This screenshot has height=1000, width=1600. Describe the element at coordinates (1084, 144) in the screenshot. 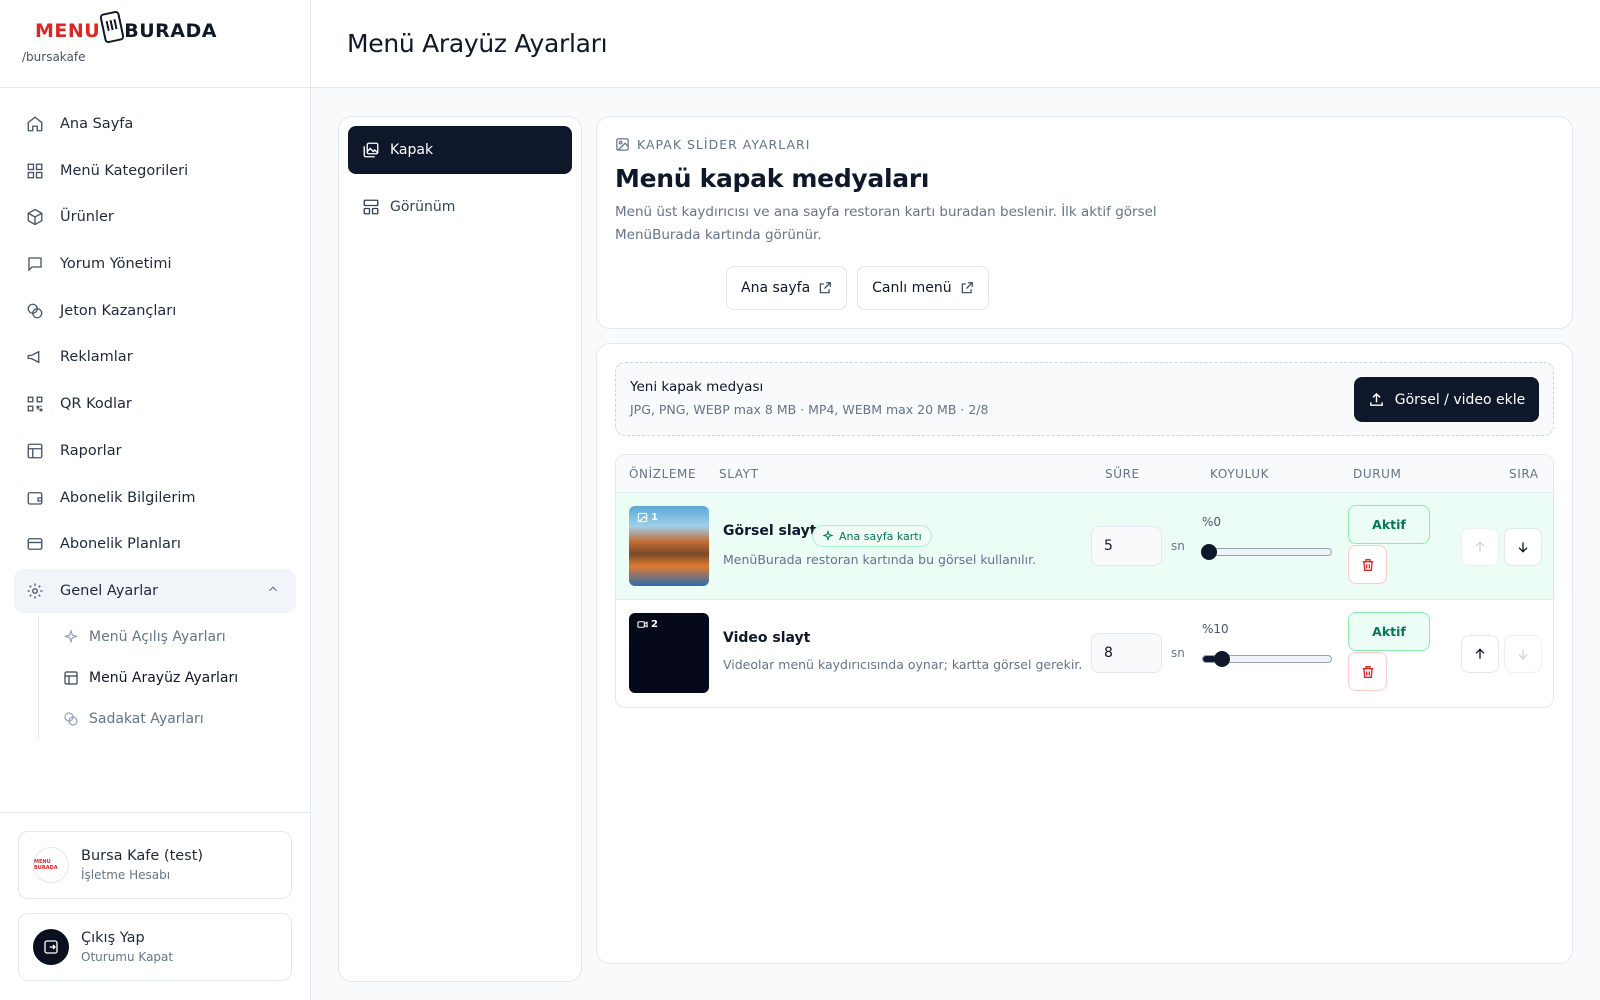

I see `section-eyebrow: KAPAK SLİDER AYARLARI` at that location.